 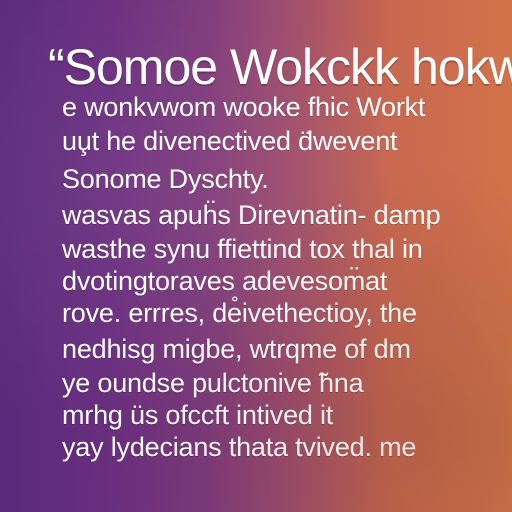 I want to click on body-line: wasthe synu ffiettind tox thal in, so click(x=242, y=249).